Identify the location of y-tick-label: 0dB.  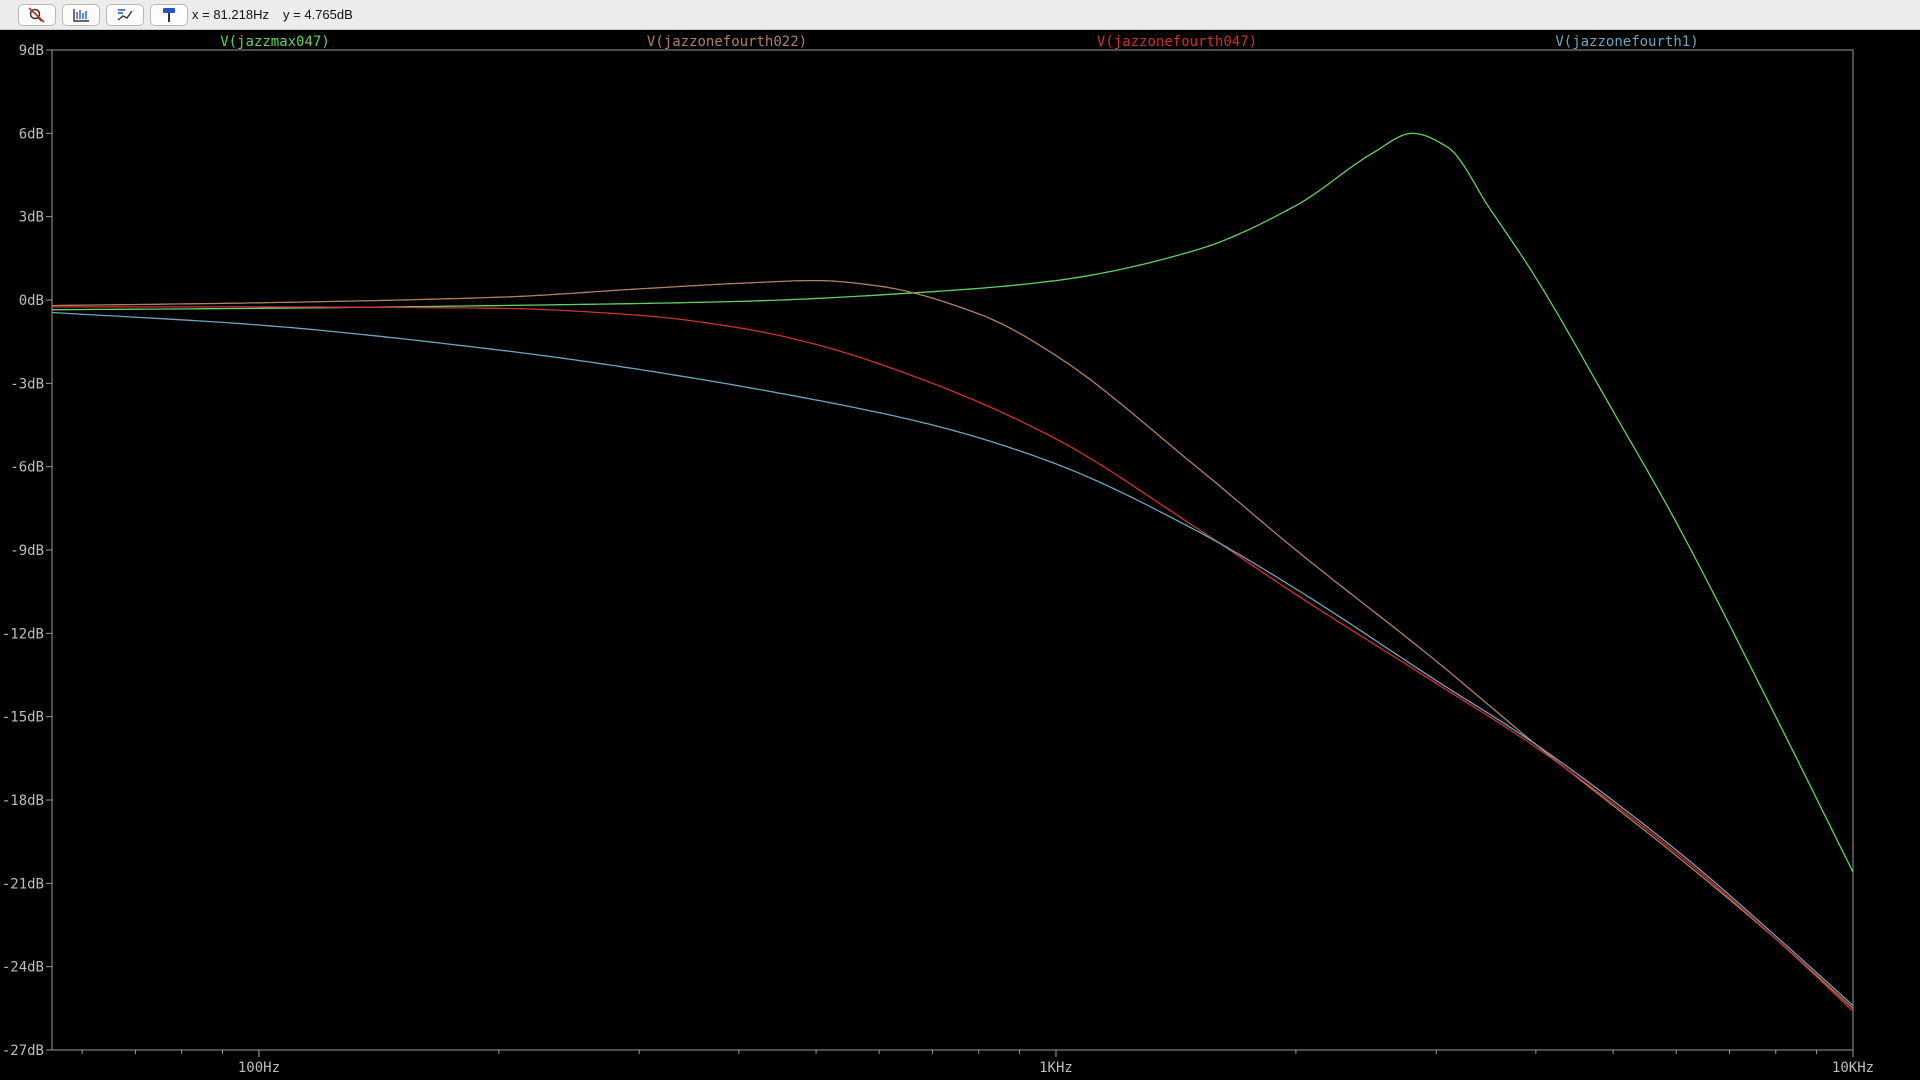
(31, 301).